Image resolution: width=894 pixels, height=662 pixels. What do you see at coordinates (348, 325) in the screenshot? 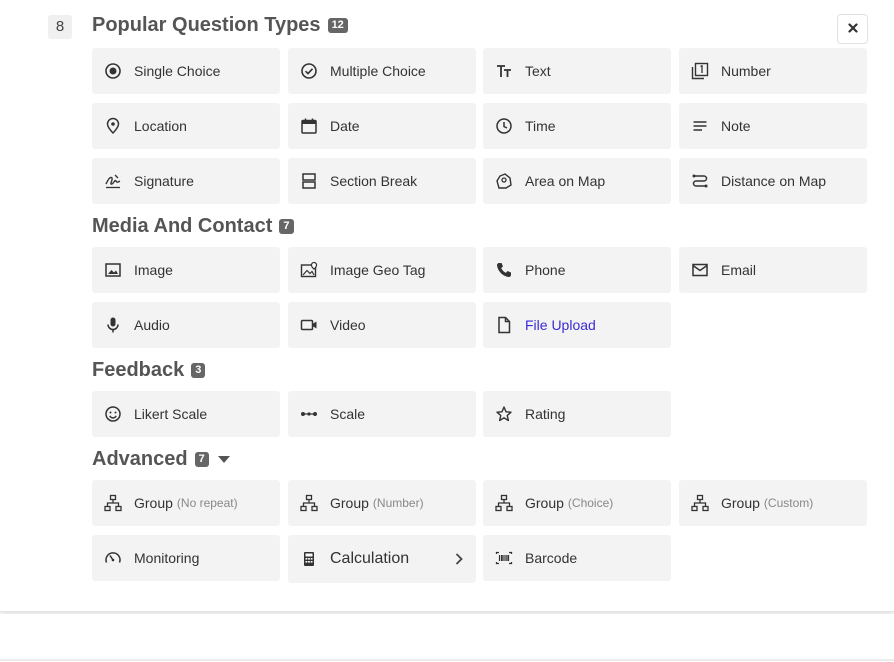
I see `option-label: Video` at bounding box center [348, 325].